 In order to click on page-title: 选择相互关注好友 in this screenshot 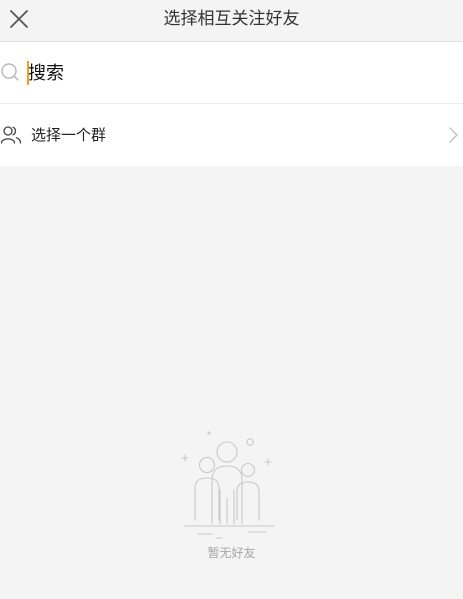, I will do `click(231, 19)`.